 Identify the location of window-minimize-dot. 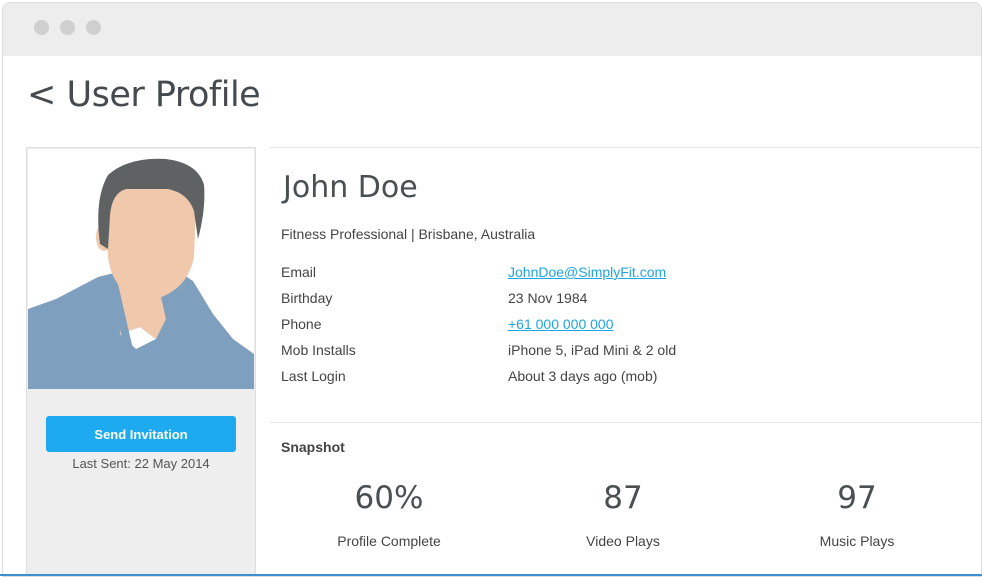
(67, 27).